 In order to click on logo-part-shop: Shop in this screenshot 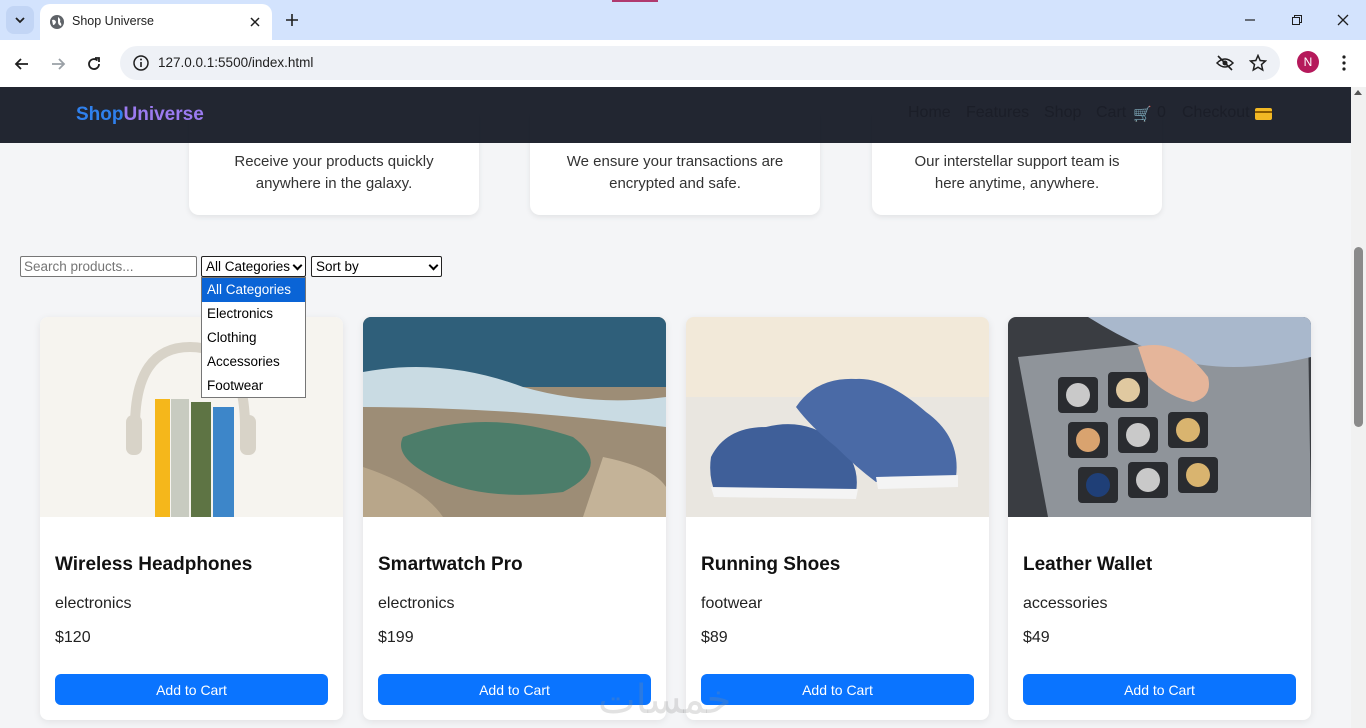, I will do `click(100, 114)`.